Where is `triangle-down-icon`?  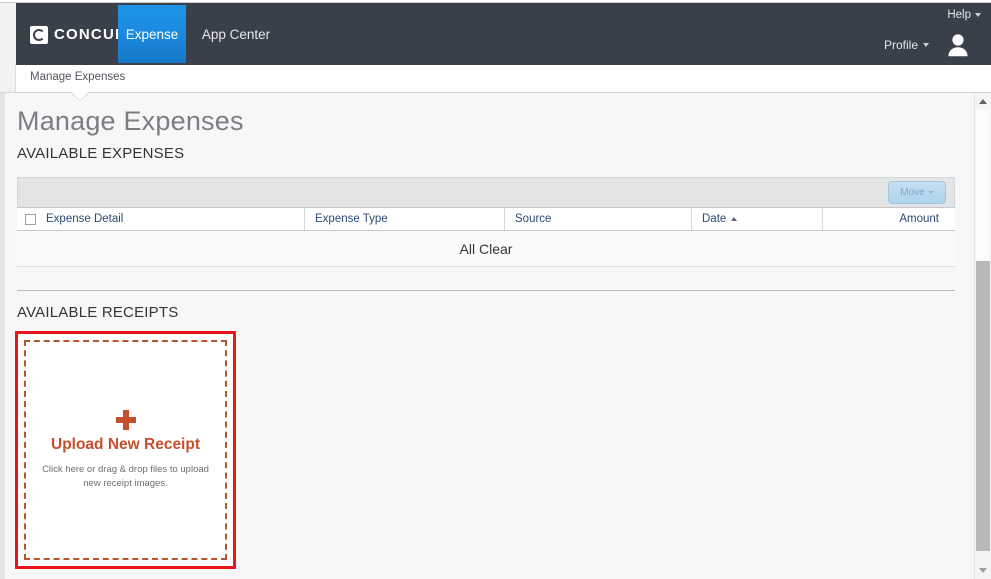 triangle-down-icon is located at coordinates (983, 570).